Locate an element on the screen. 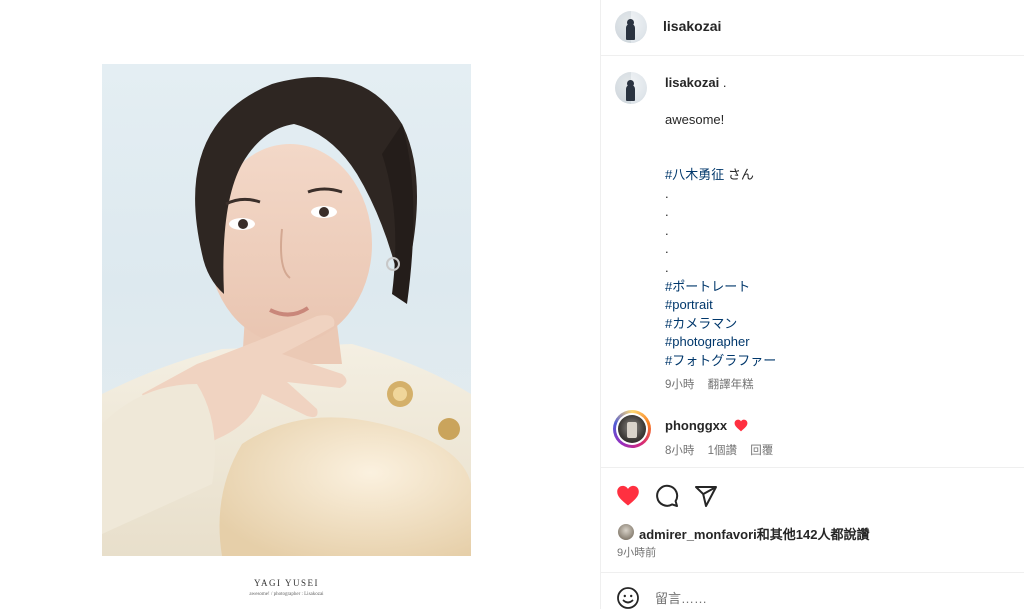  author-avatar is located at coordinates (631, 27).